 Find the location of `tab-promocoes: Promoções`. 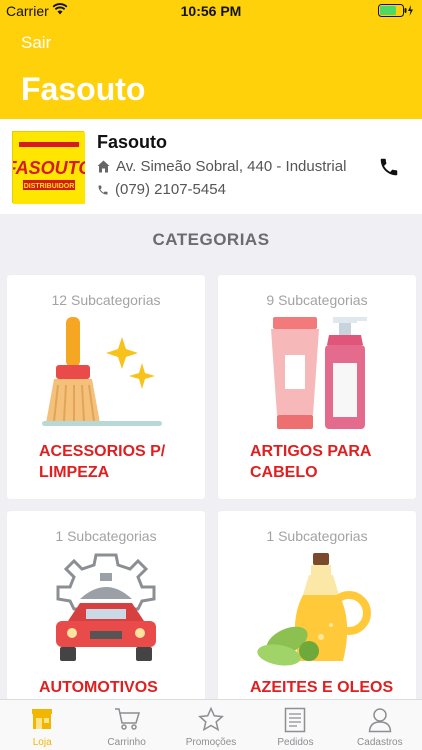

tab-promocoes: Promoções is located at coordinates (211, 725).